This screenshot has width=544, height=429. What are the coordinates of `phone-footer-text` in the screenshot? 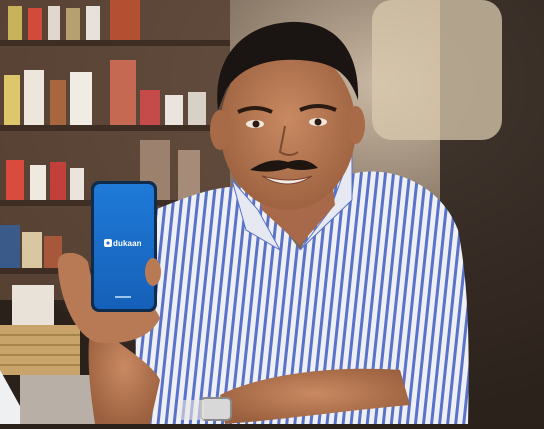 It's located at (123, 297).